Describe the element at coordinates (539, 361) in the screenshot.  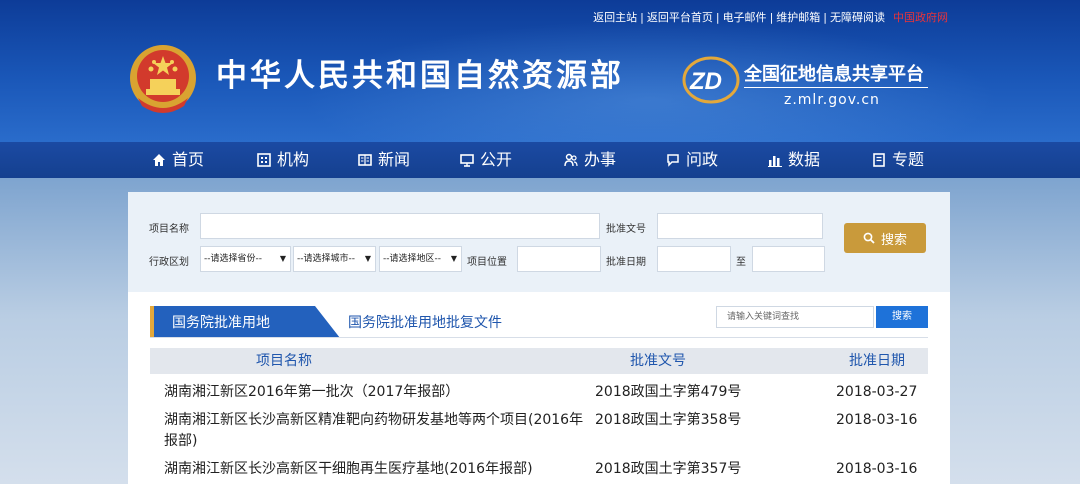
I see `table-header: 项目名称 批准文号 批准日期` at that location.